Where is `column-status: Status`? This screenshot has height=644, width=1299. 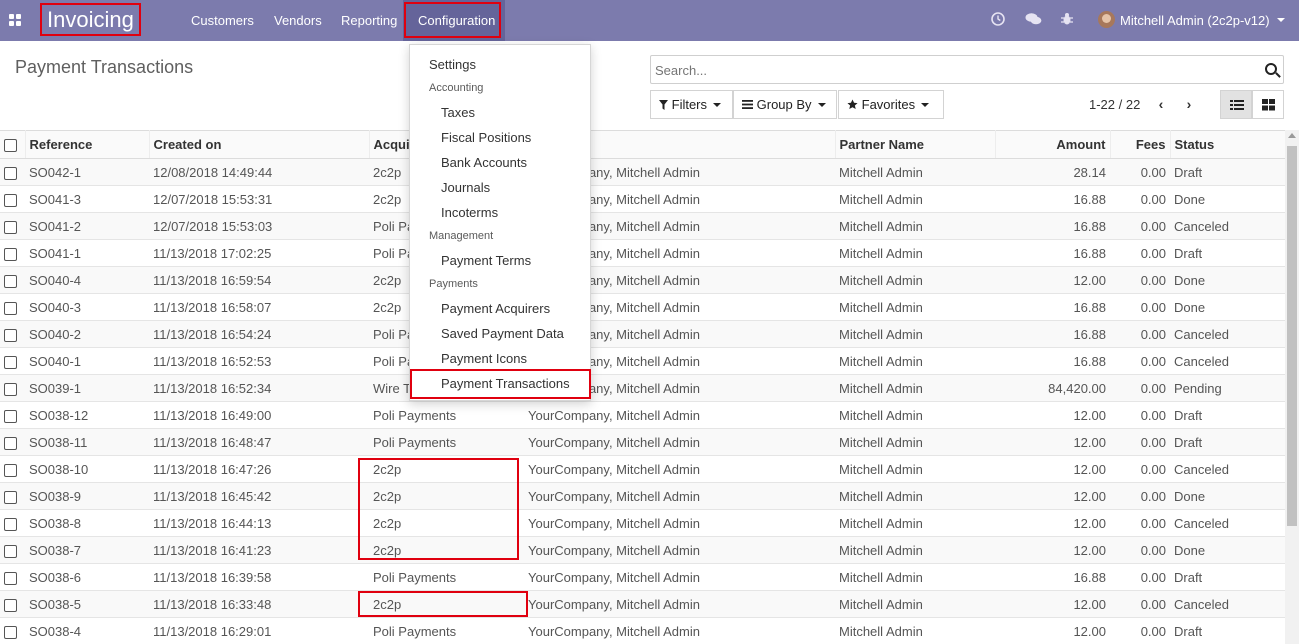
column-status: Status is located at coordinates (1228, 144).